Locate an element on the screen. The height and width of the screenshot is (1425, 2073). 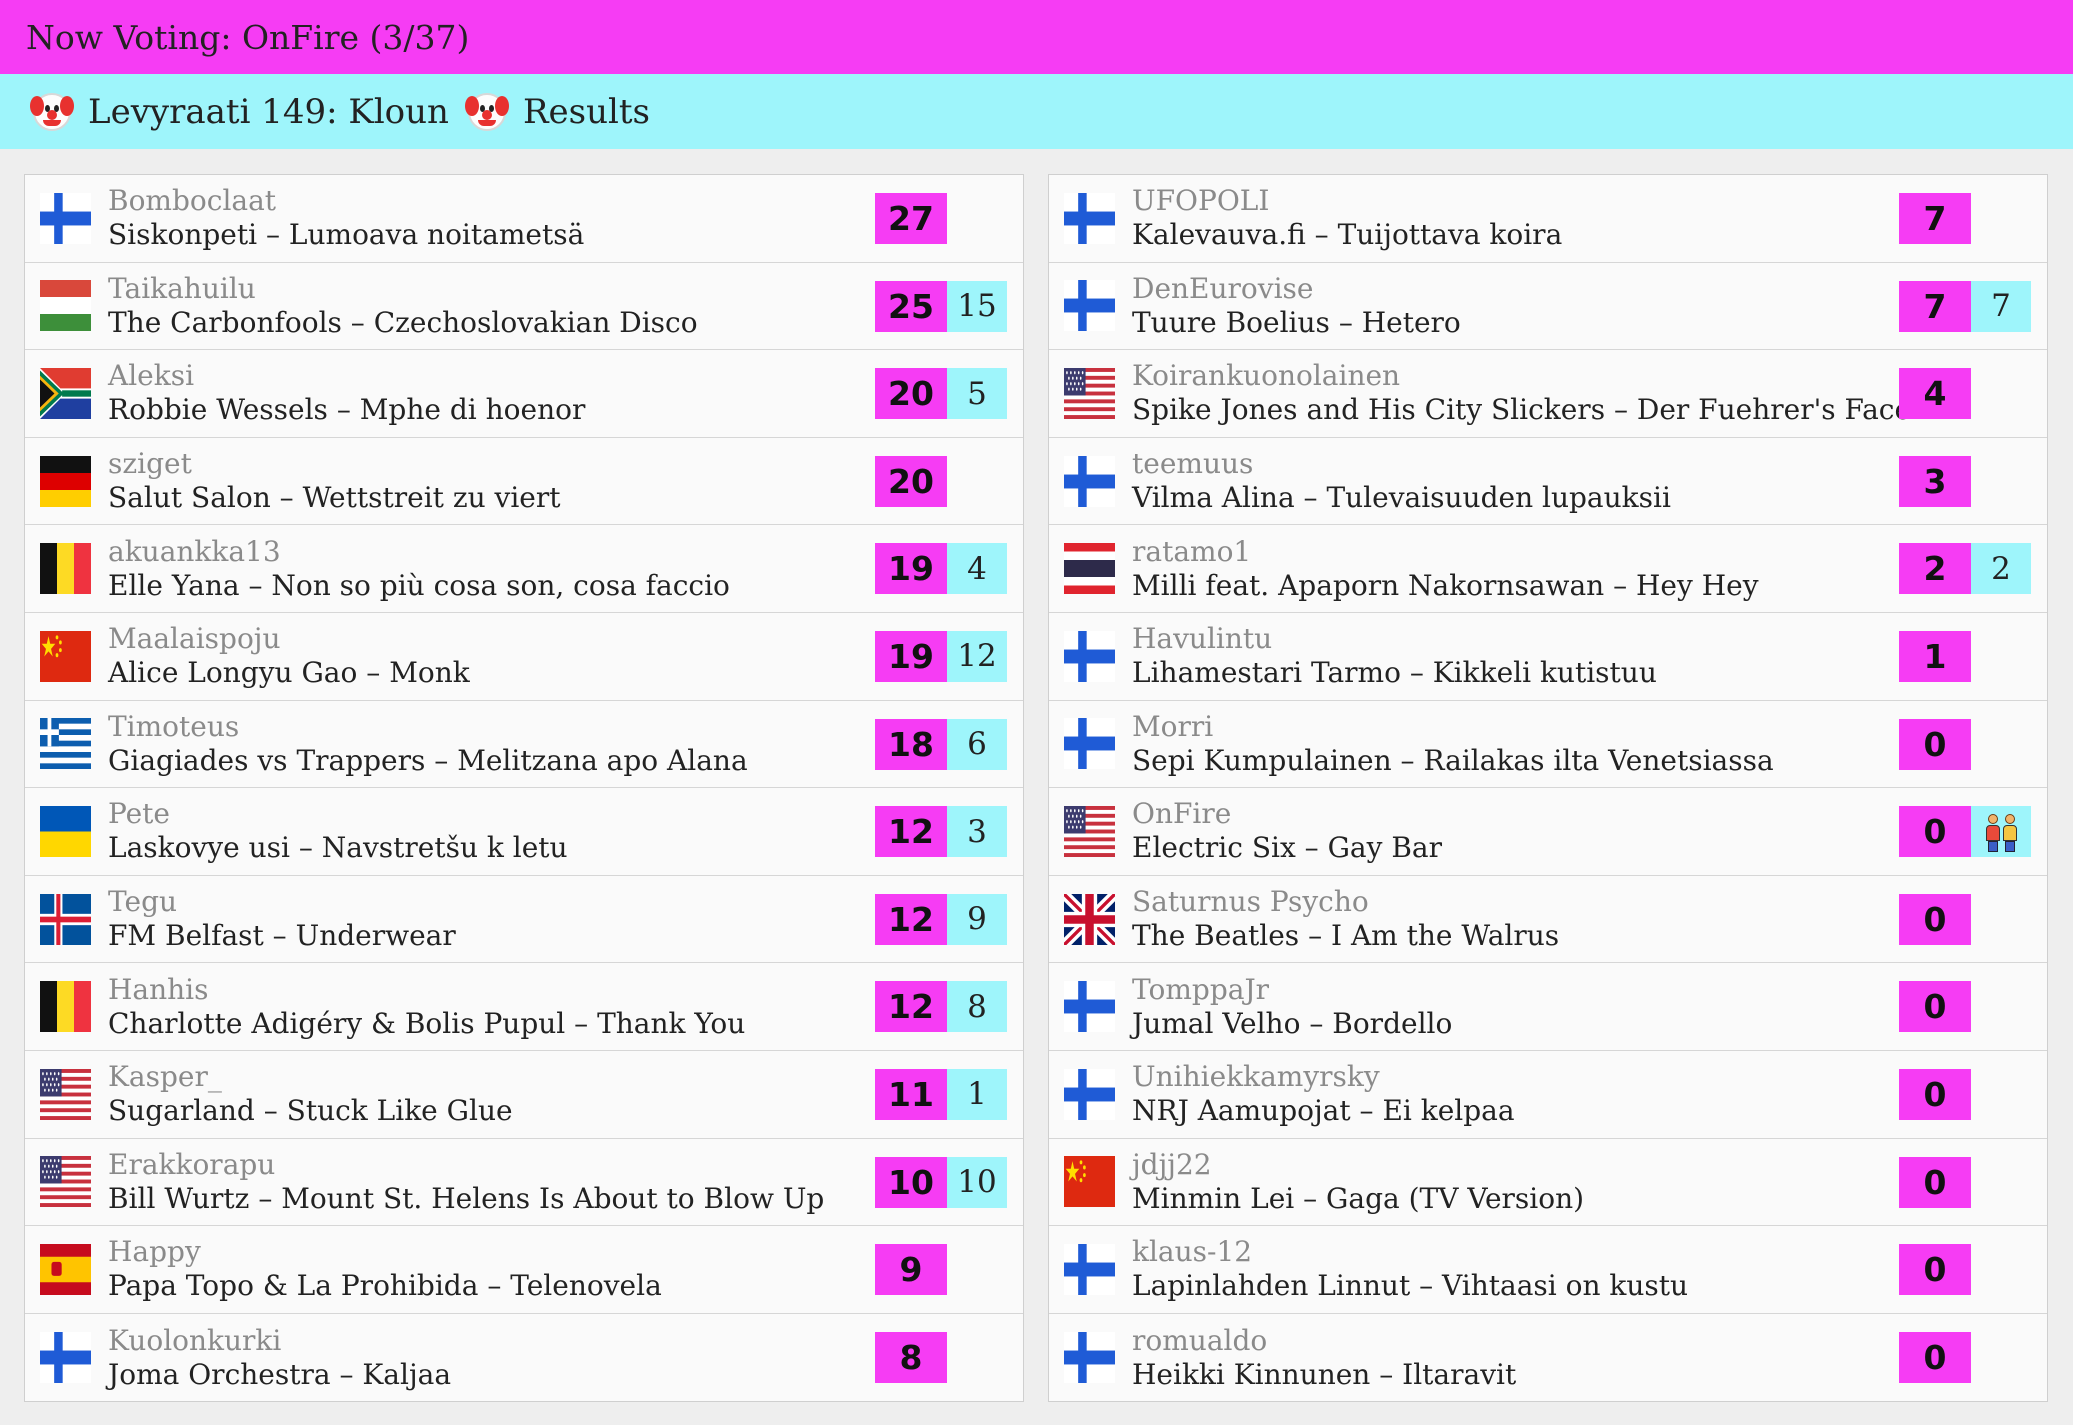
artist-name: Bill Wurtz is located at coordinates (179, 1198).